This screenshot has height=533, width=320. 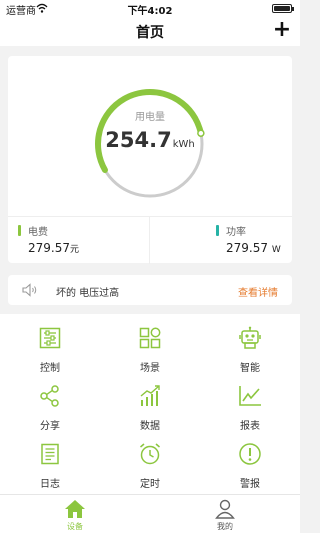 What do you see at coordinates (19, 230) in the screenshot?
I see `cost-indicator` at bounding box center [19, 230].